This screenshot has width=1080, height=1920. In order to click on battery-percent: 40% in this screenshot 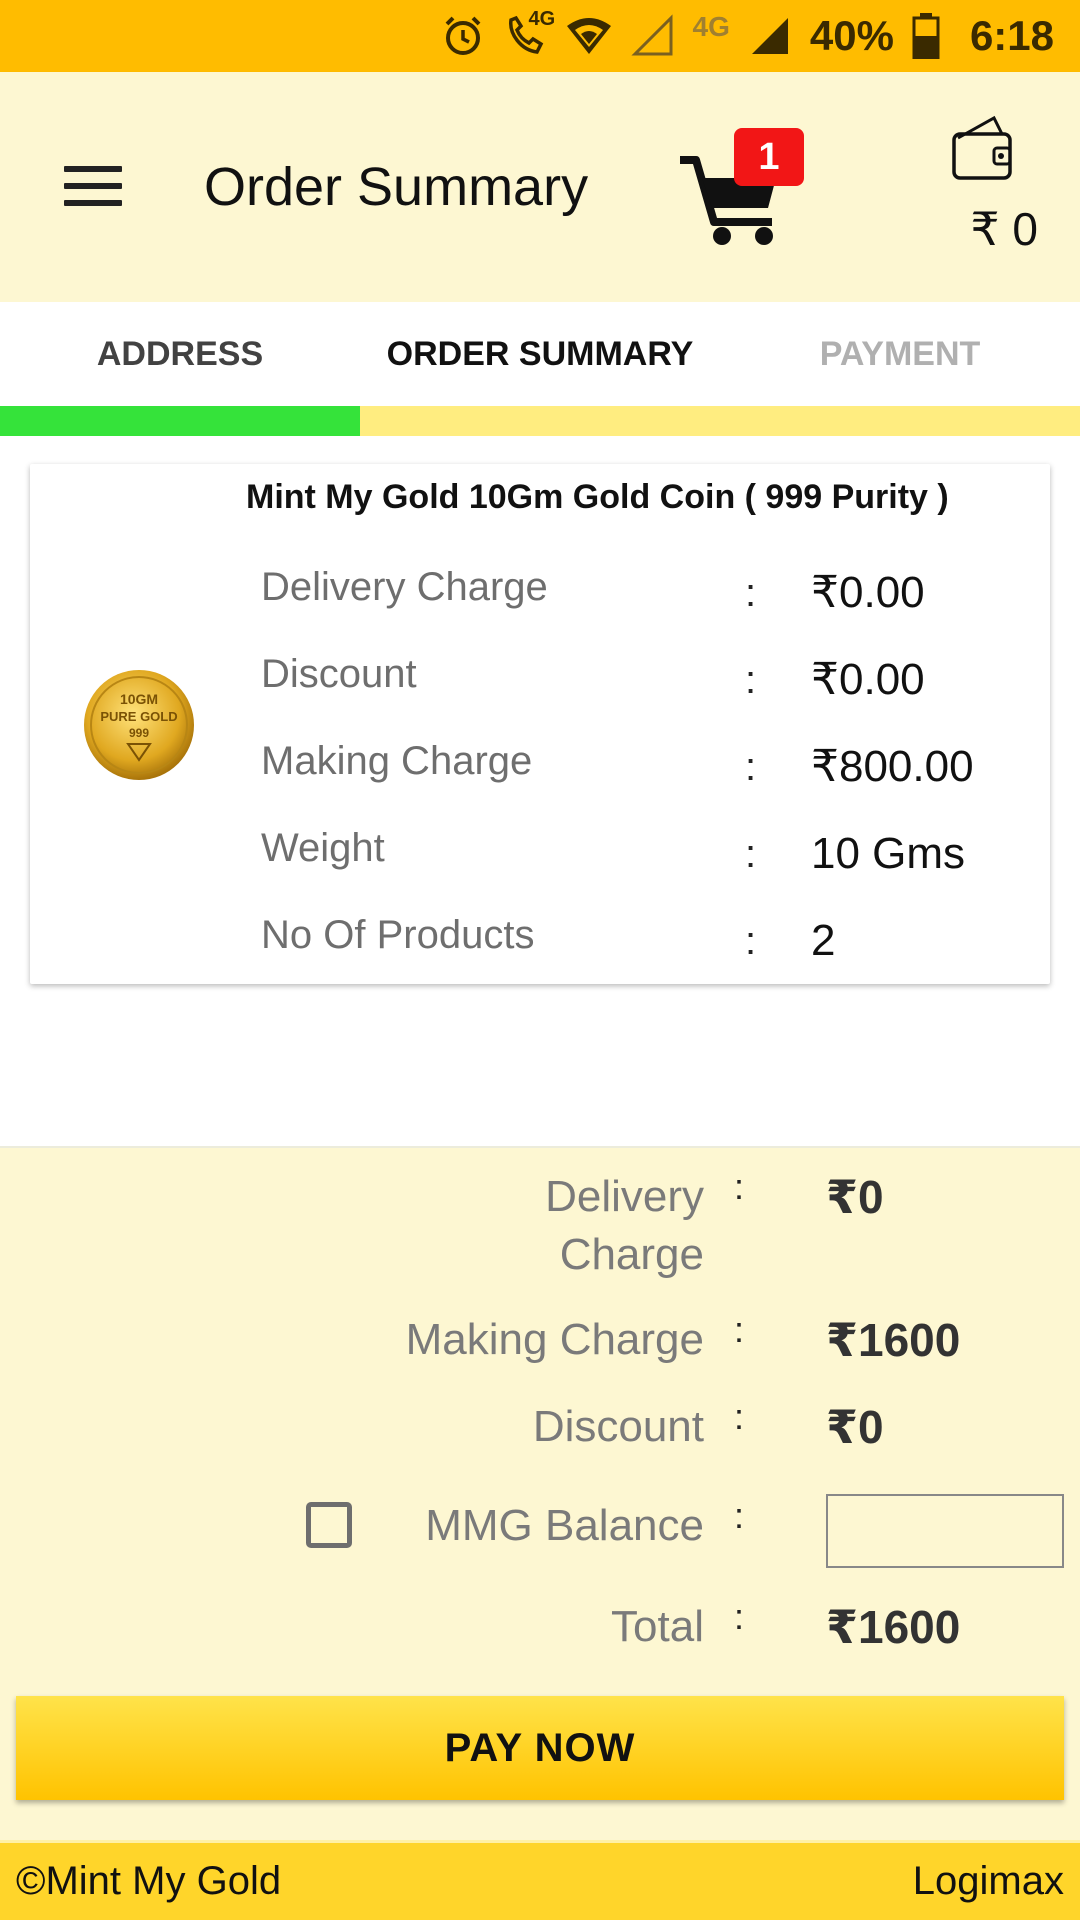, I will do `click(851, 35)`.